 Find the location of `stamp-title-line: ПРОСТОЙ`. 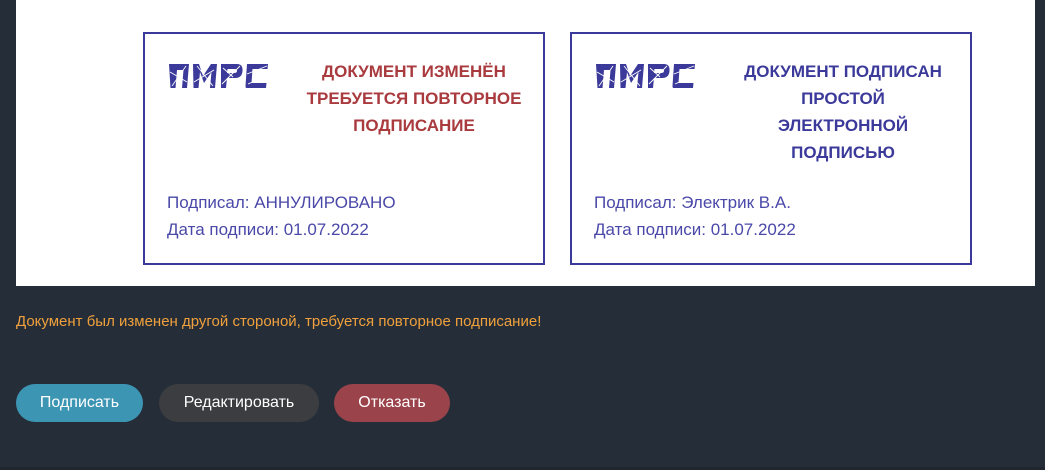

stamp-title-line: ПРОСТОЙ is located at coordinates (843, 98).